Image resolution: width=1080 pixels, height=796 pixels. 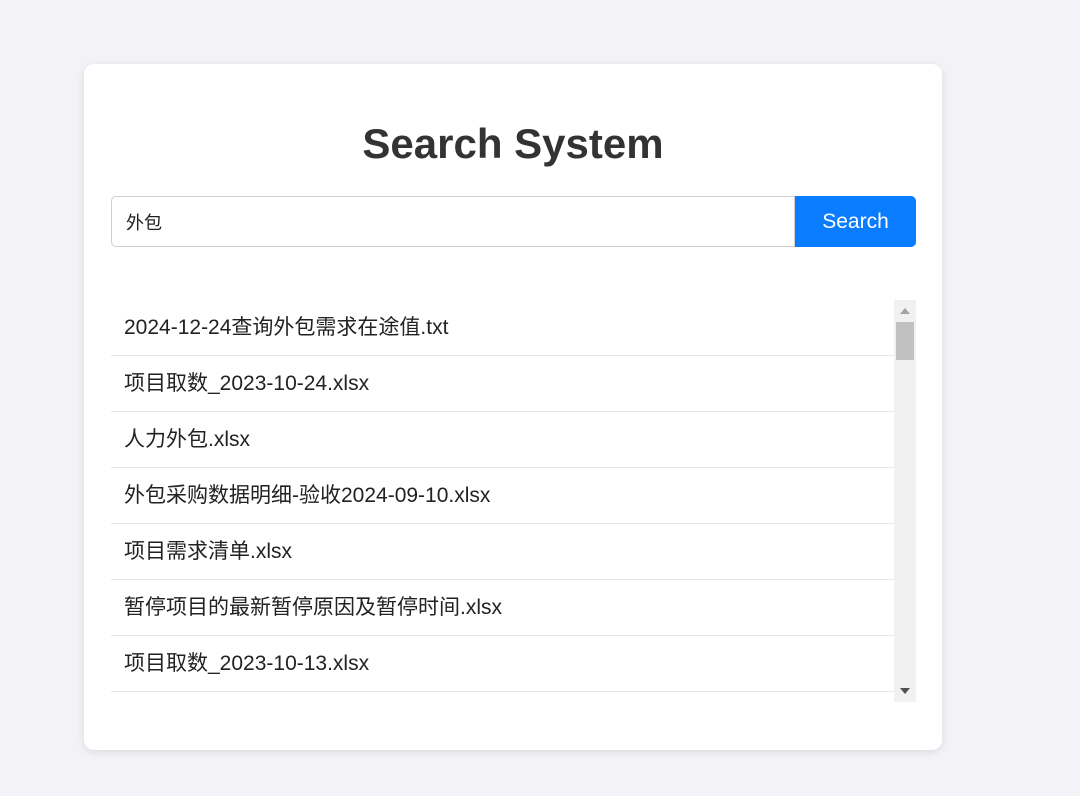 I want to click on search-input, so click(x=453, y=221).